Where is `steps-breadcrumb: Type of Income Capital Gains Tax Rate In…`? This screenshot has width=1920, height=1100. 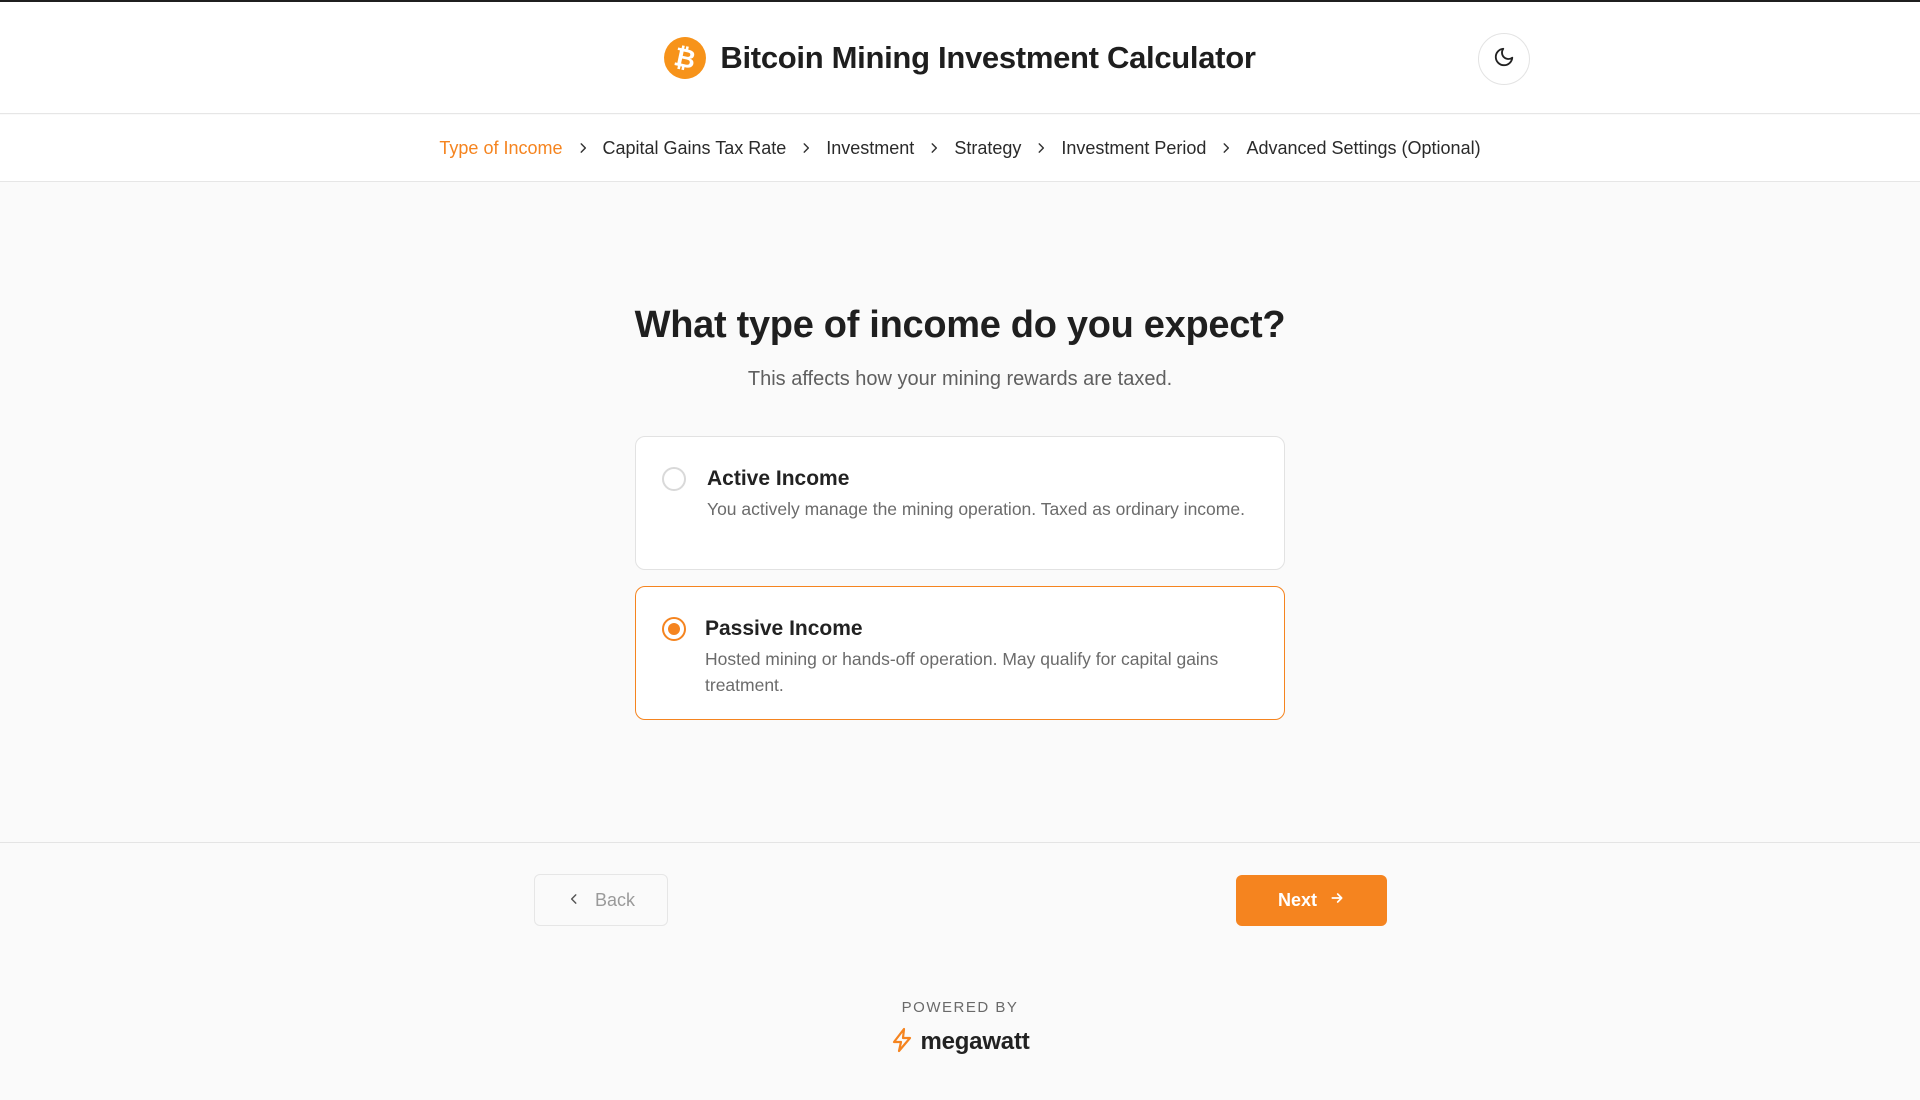
steps-breadcrumb: Type of Income Capital Gains Tax Rate In… is located at coordinates (960, 148).